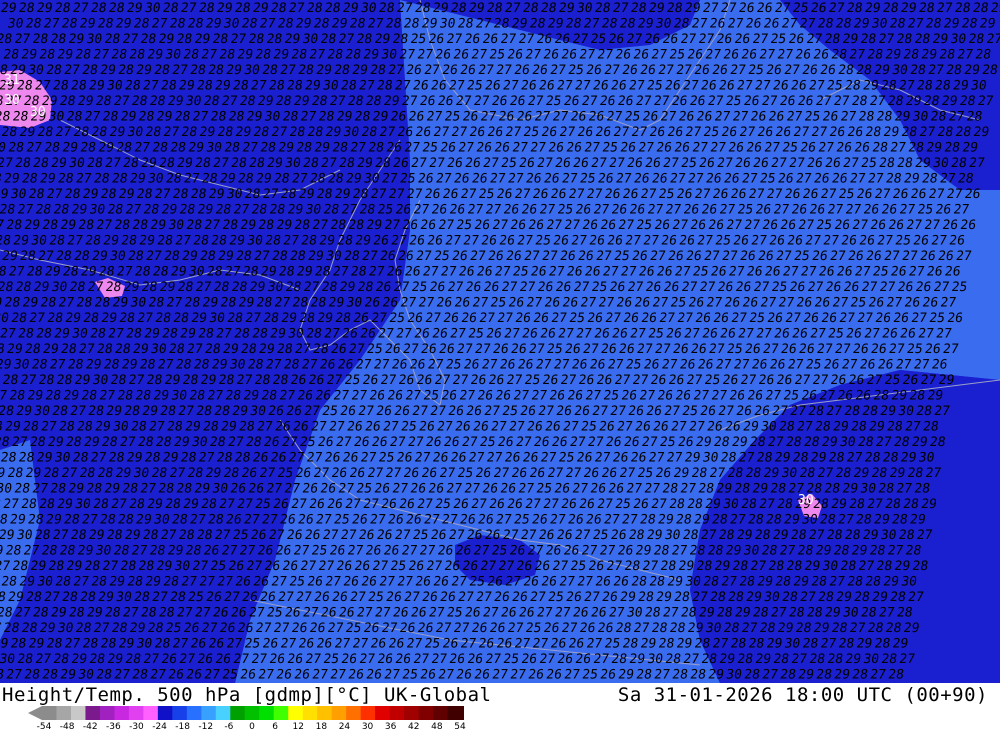 The height and width of the screenshot is (733, 1000). I want to click on contour-value-label: 30, so click(979, 86).